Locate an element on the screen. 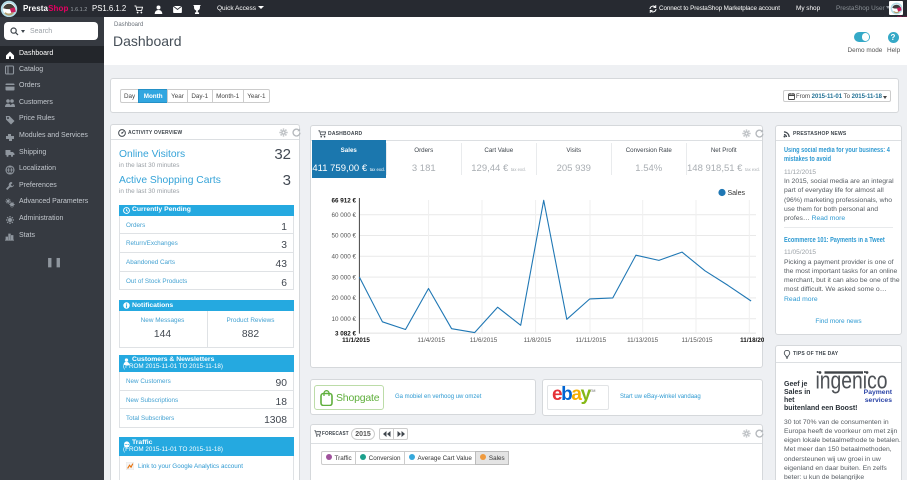  svg-text: 10 000 € is located at coordinates (343, 319).